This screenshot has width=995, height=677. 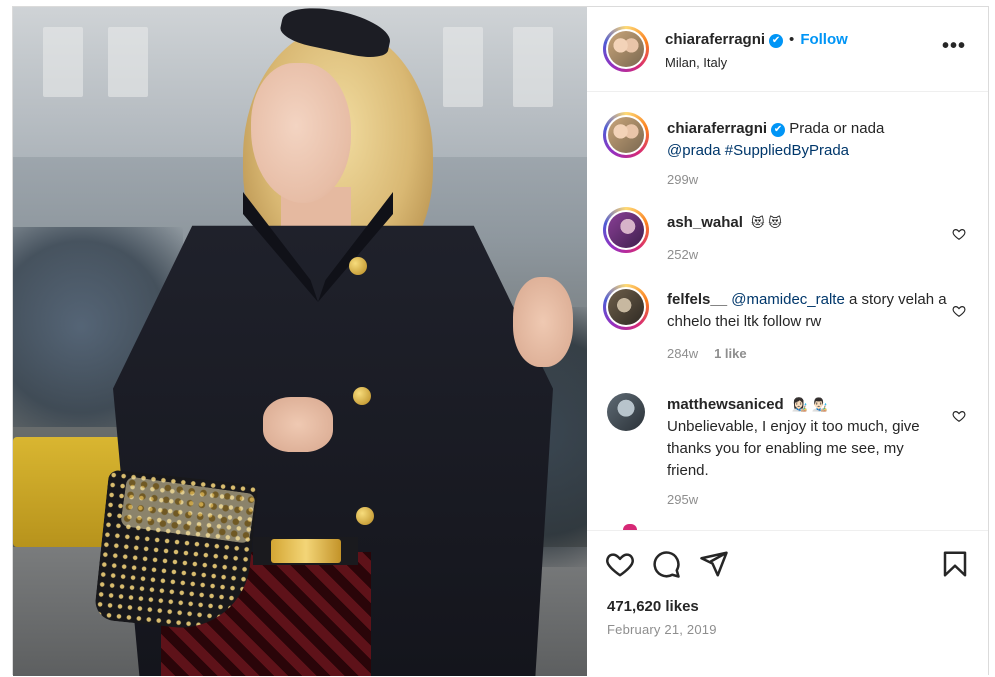 What do you see at coordinates (705, 222) in the screenshot?
I see `comment-username: ash_wahal` at bounding box center [705, 222].